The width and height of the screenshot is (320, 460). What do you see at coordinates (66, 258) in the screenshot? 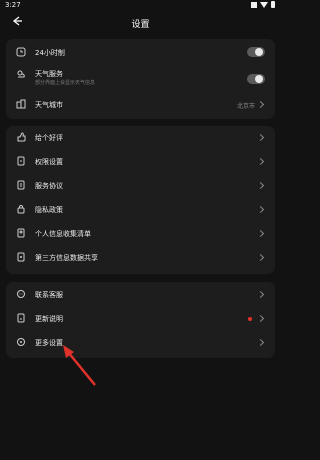
I see `row-label: 第三方信息数据共享` at bounding box center [66, 258].